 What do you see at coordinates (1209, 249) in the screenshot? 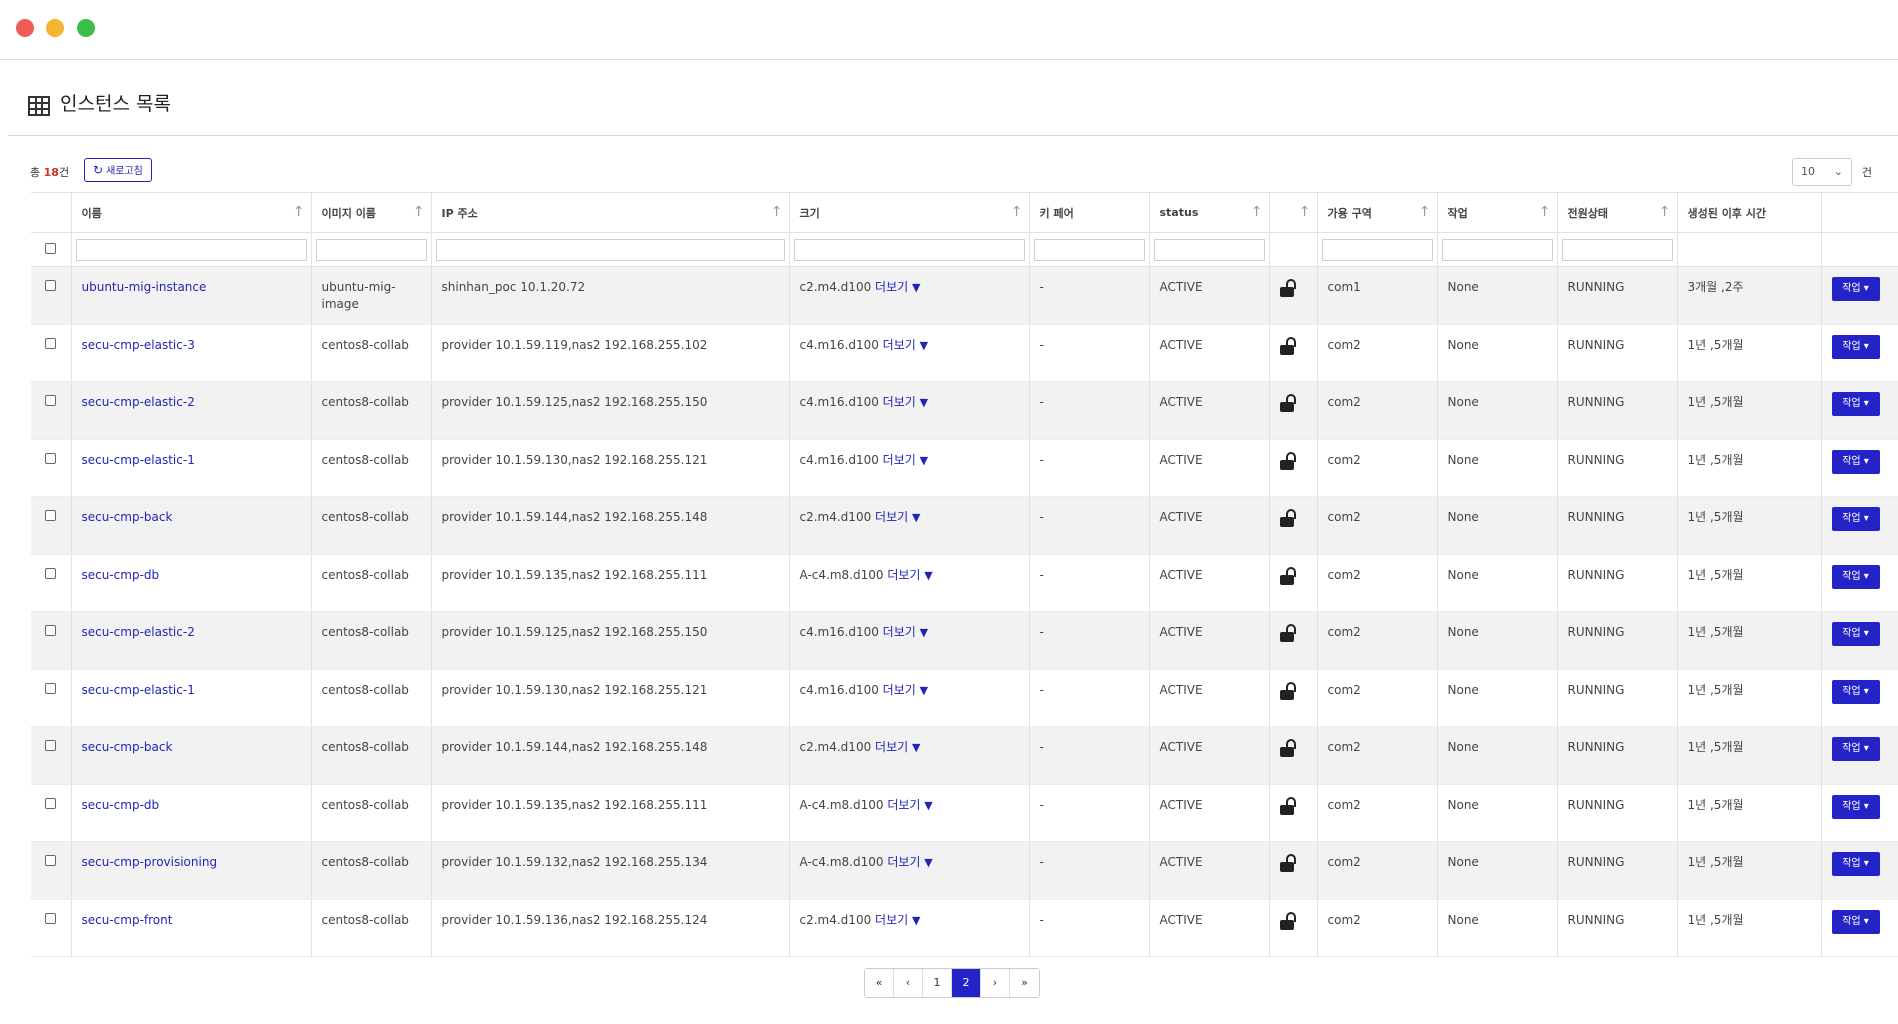
I see `filter-status-input` at bounding box center [1209, 249].